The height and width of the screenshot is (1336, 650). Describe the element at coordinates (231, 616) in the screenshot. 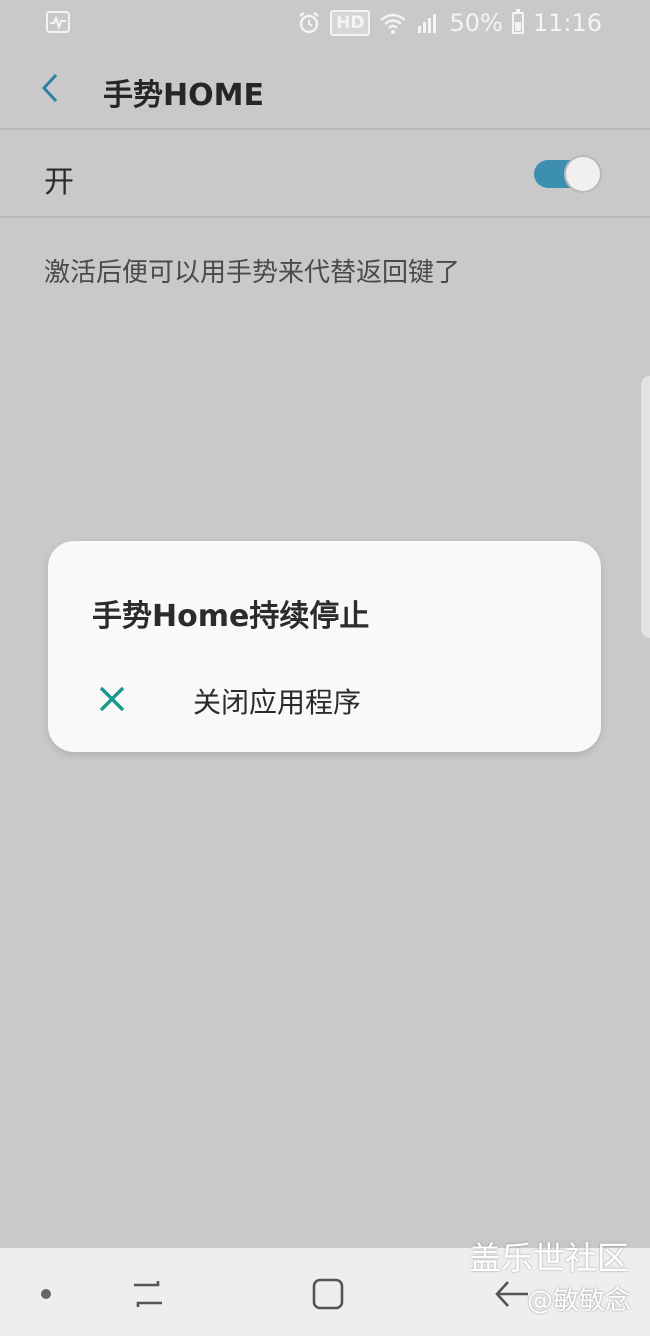

I see `dialog-title: 手势Home持续停止` at that location.